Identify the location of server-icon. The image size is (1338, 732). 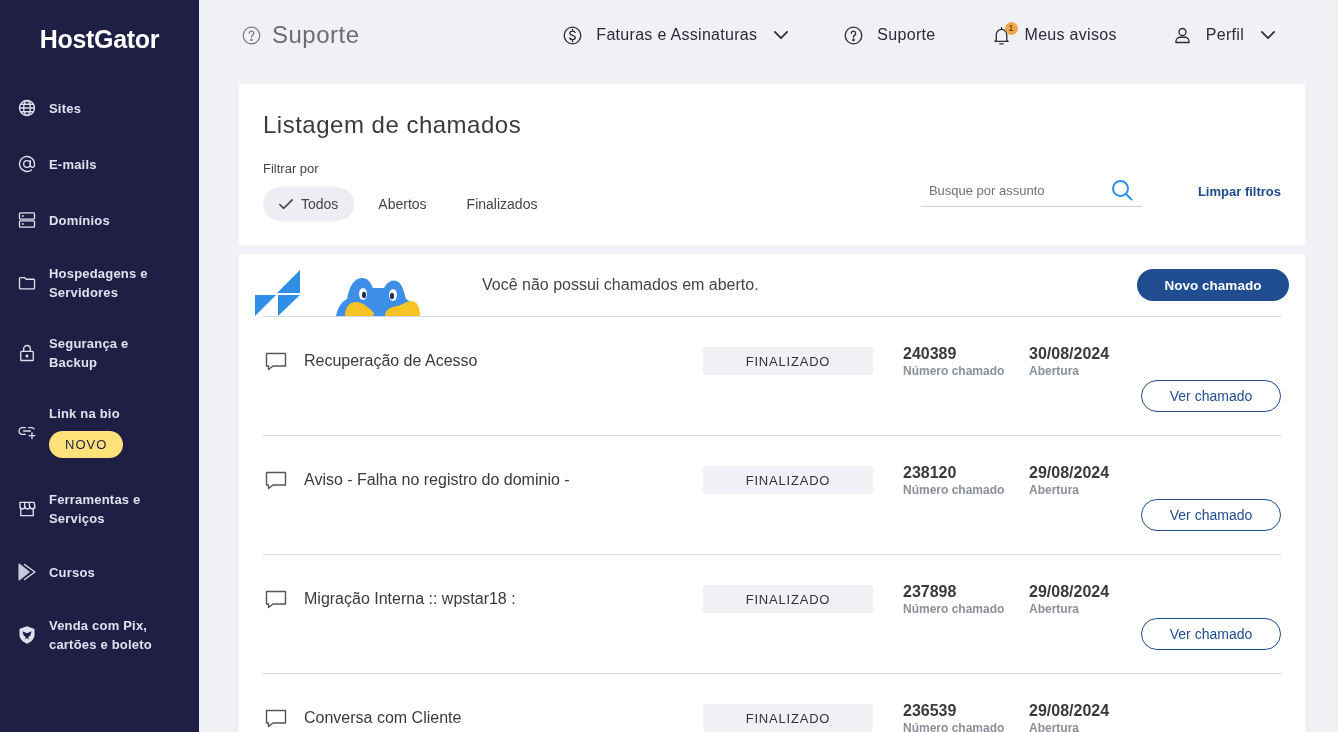
(27, 220).